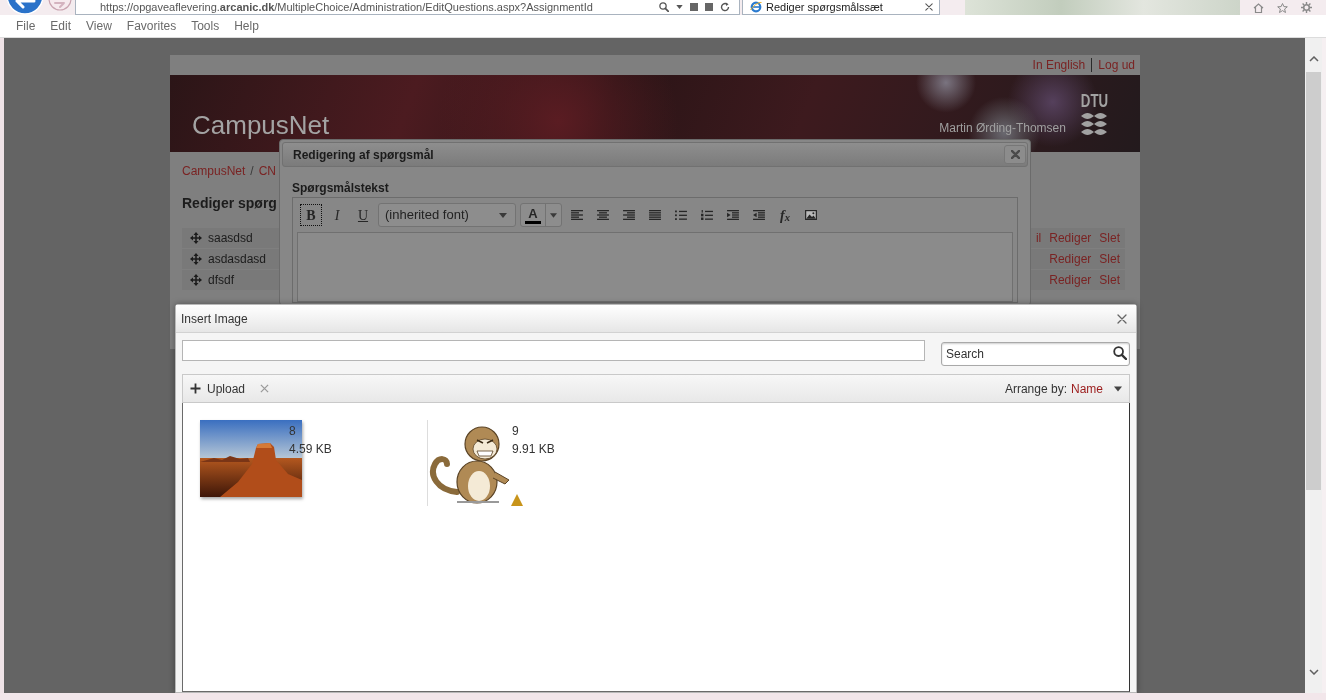 This screenshot has width=1326, height=700. Describe the element at coordinates (577, 215) in the screenshot. I see `align-left-icon` at that location.